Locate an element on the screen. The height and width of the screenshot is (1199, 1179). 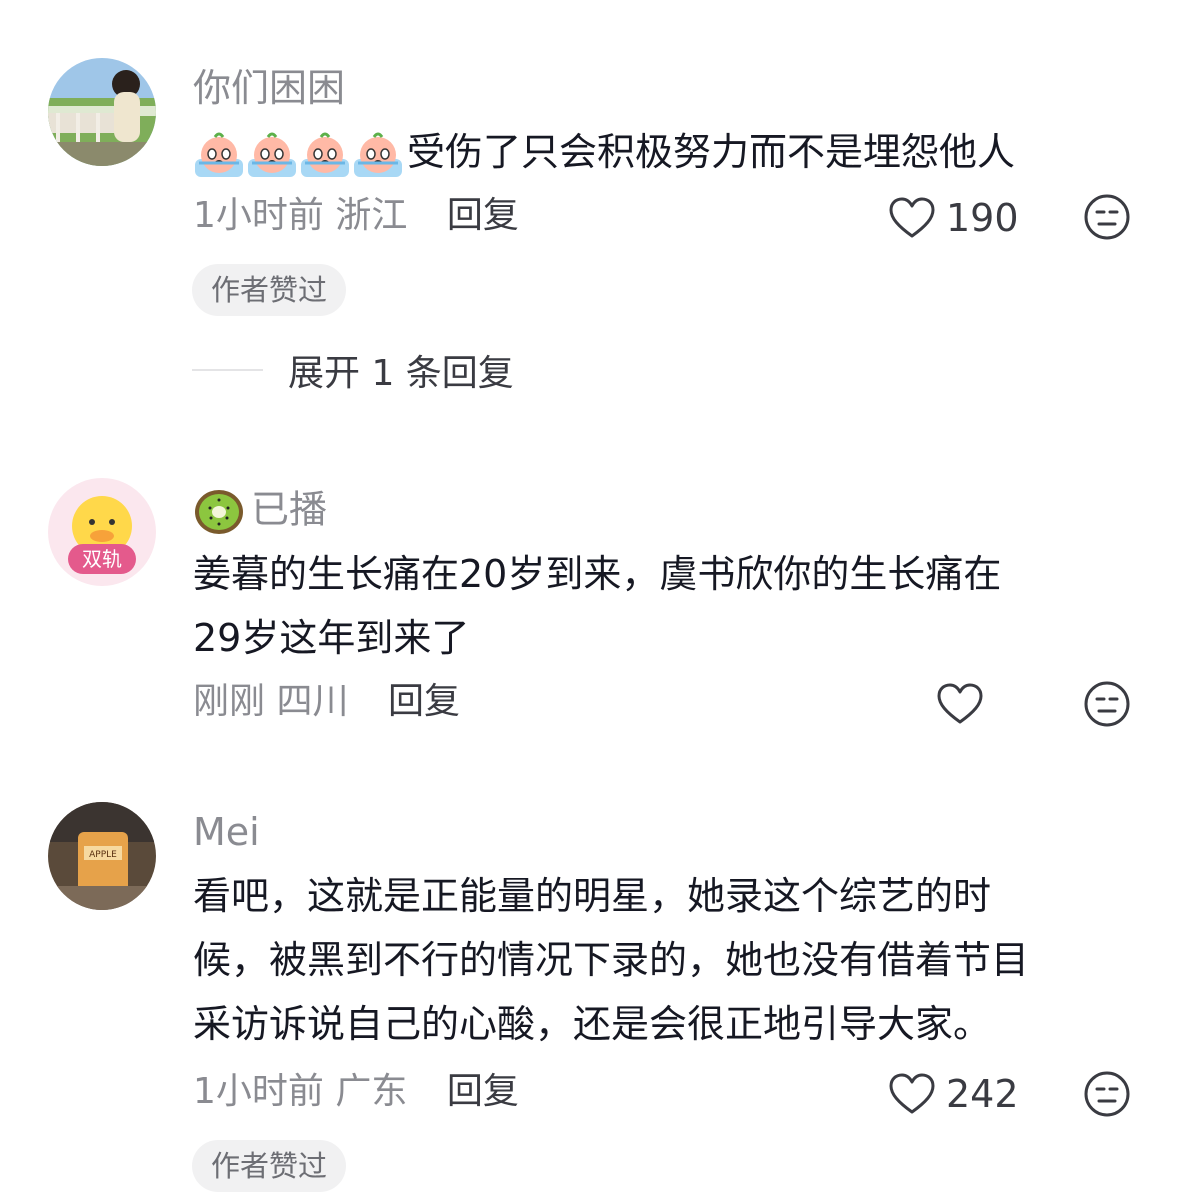
like-count: 190 is located at coordinates (982, 218).